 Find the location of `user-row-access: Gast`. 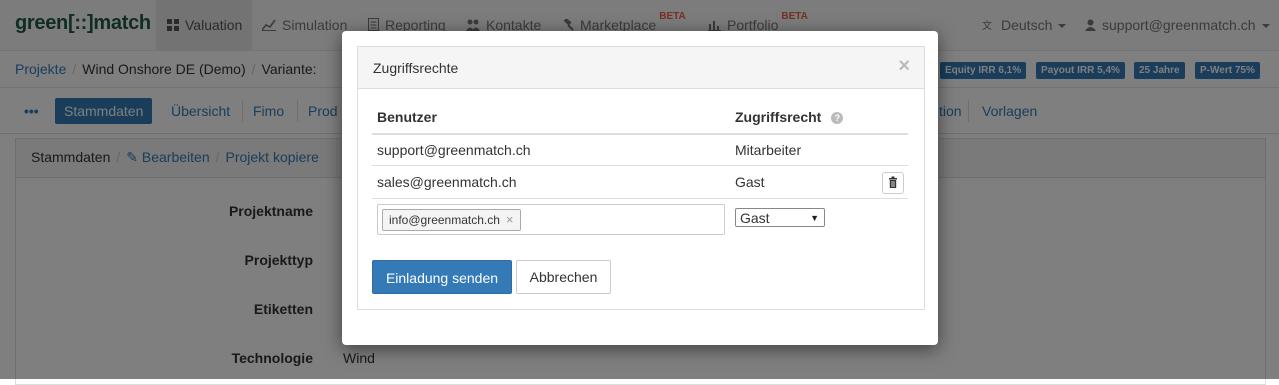

user-row-access: Gast is located at coordinates (750, 182).